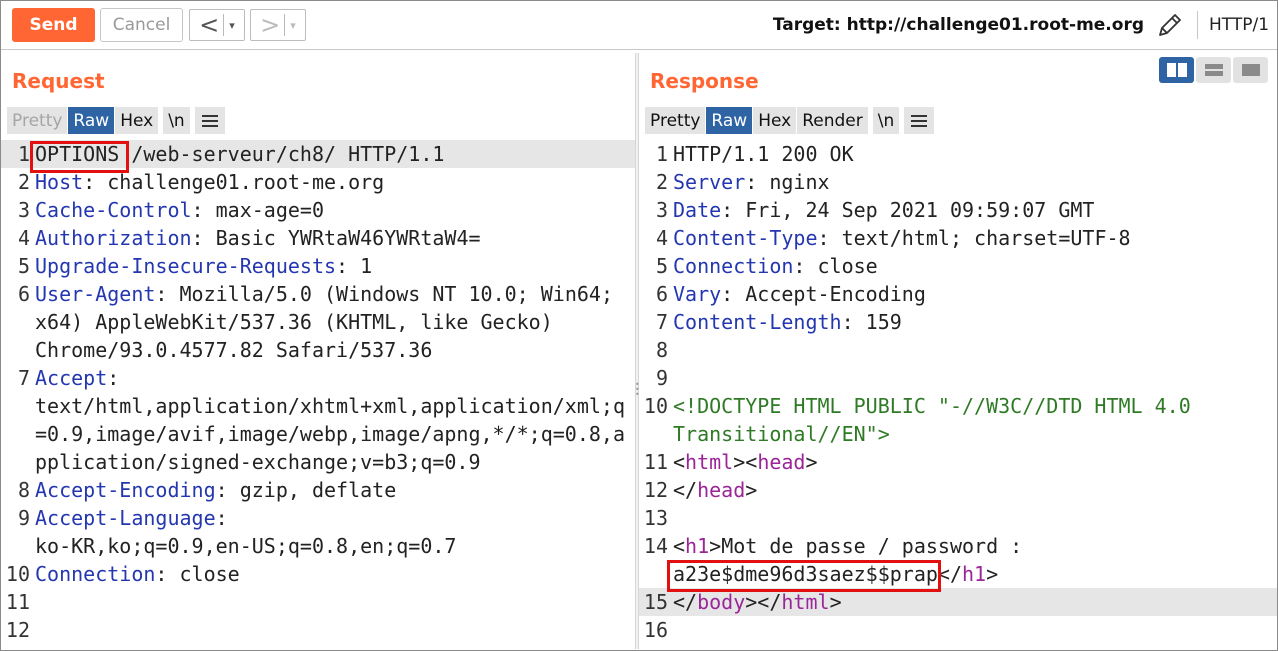 The image size is (1278, 651). I want to click on header-value: : Basic YWRtaW46YWRtaW4=, so click(336, 238).